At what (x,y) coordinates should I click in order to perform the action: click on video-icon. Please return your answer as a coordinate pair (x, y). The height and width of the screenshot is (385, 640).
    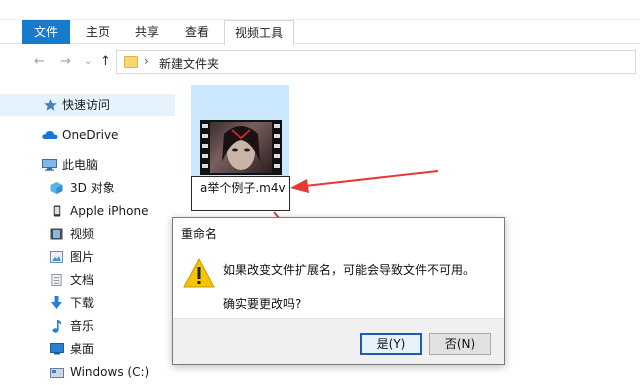
    Looking at the image, I should click on (56, 234).